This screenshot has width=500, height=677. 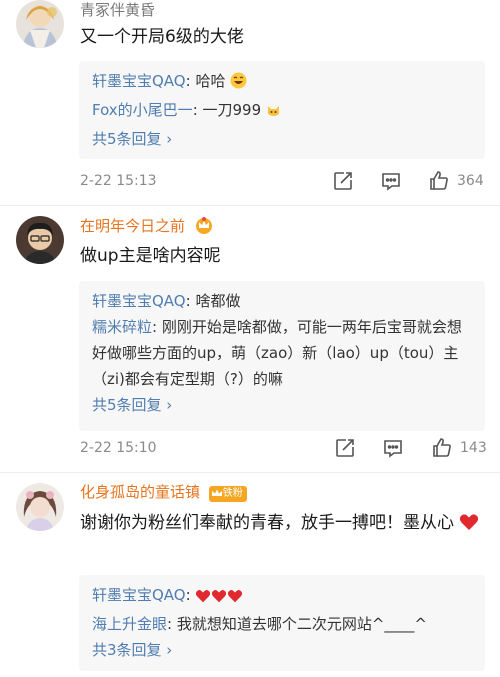 I want to click on reply-item: 轩墨宝宝QAQ: 啥都做, so click(x=282, y=301).